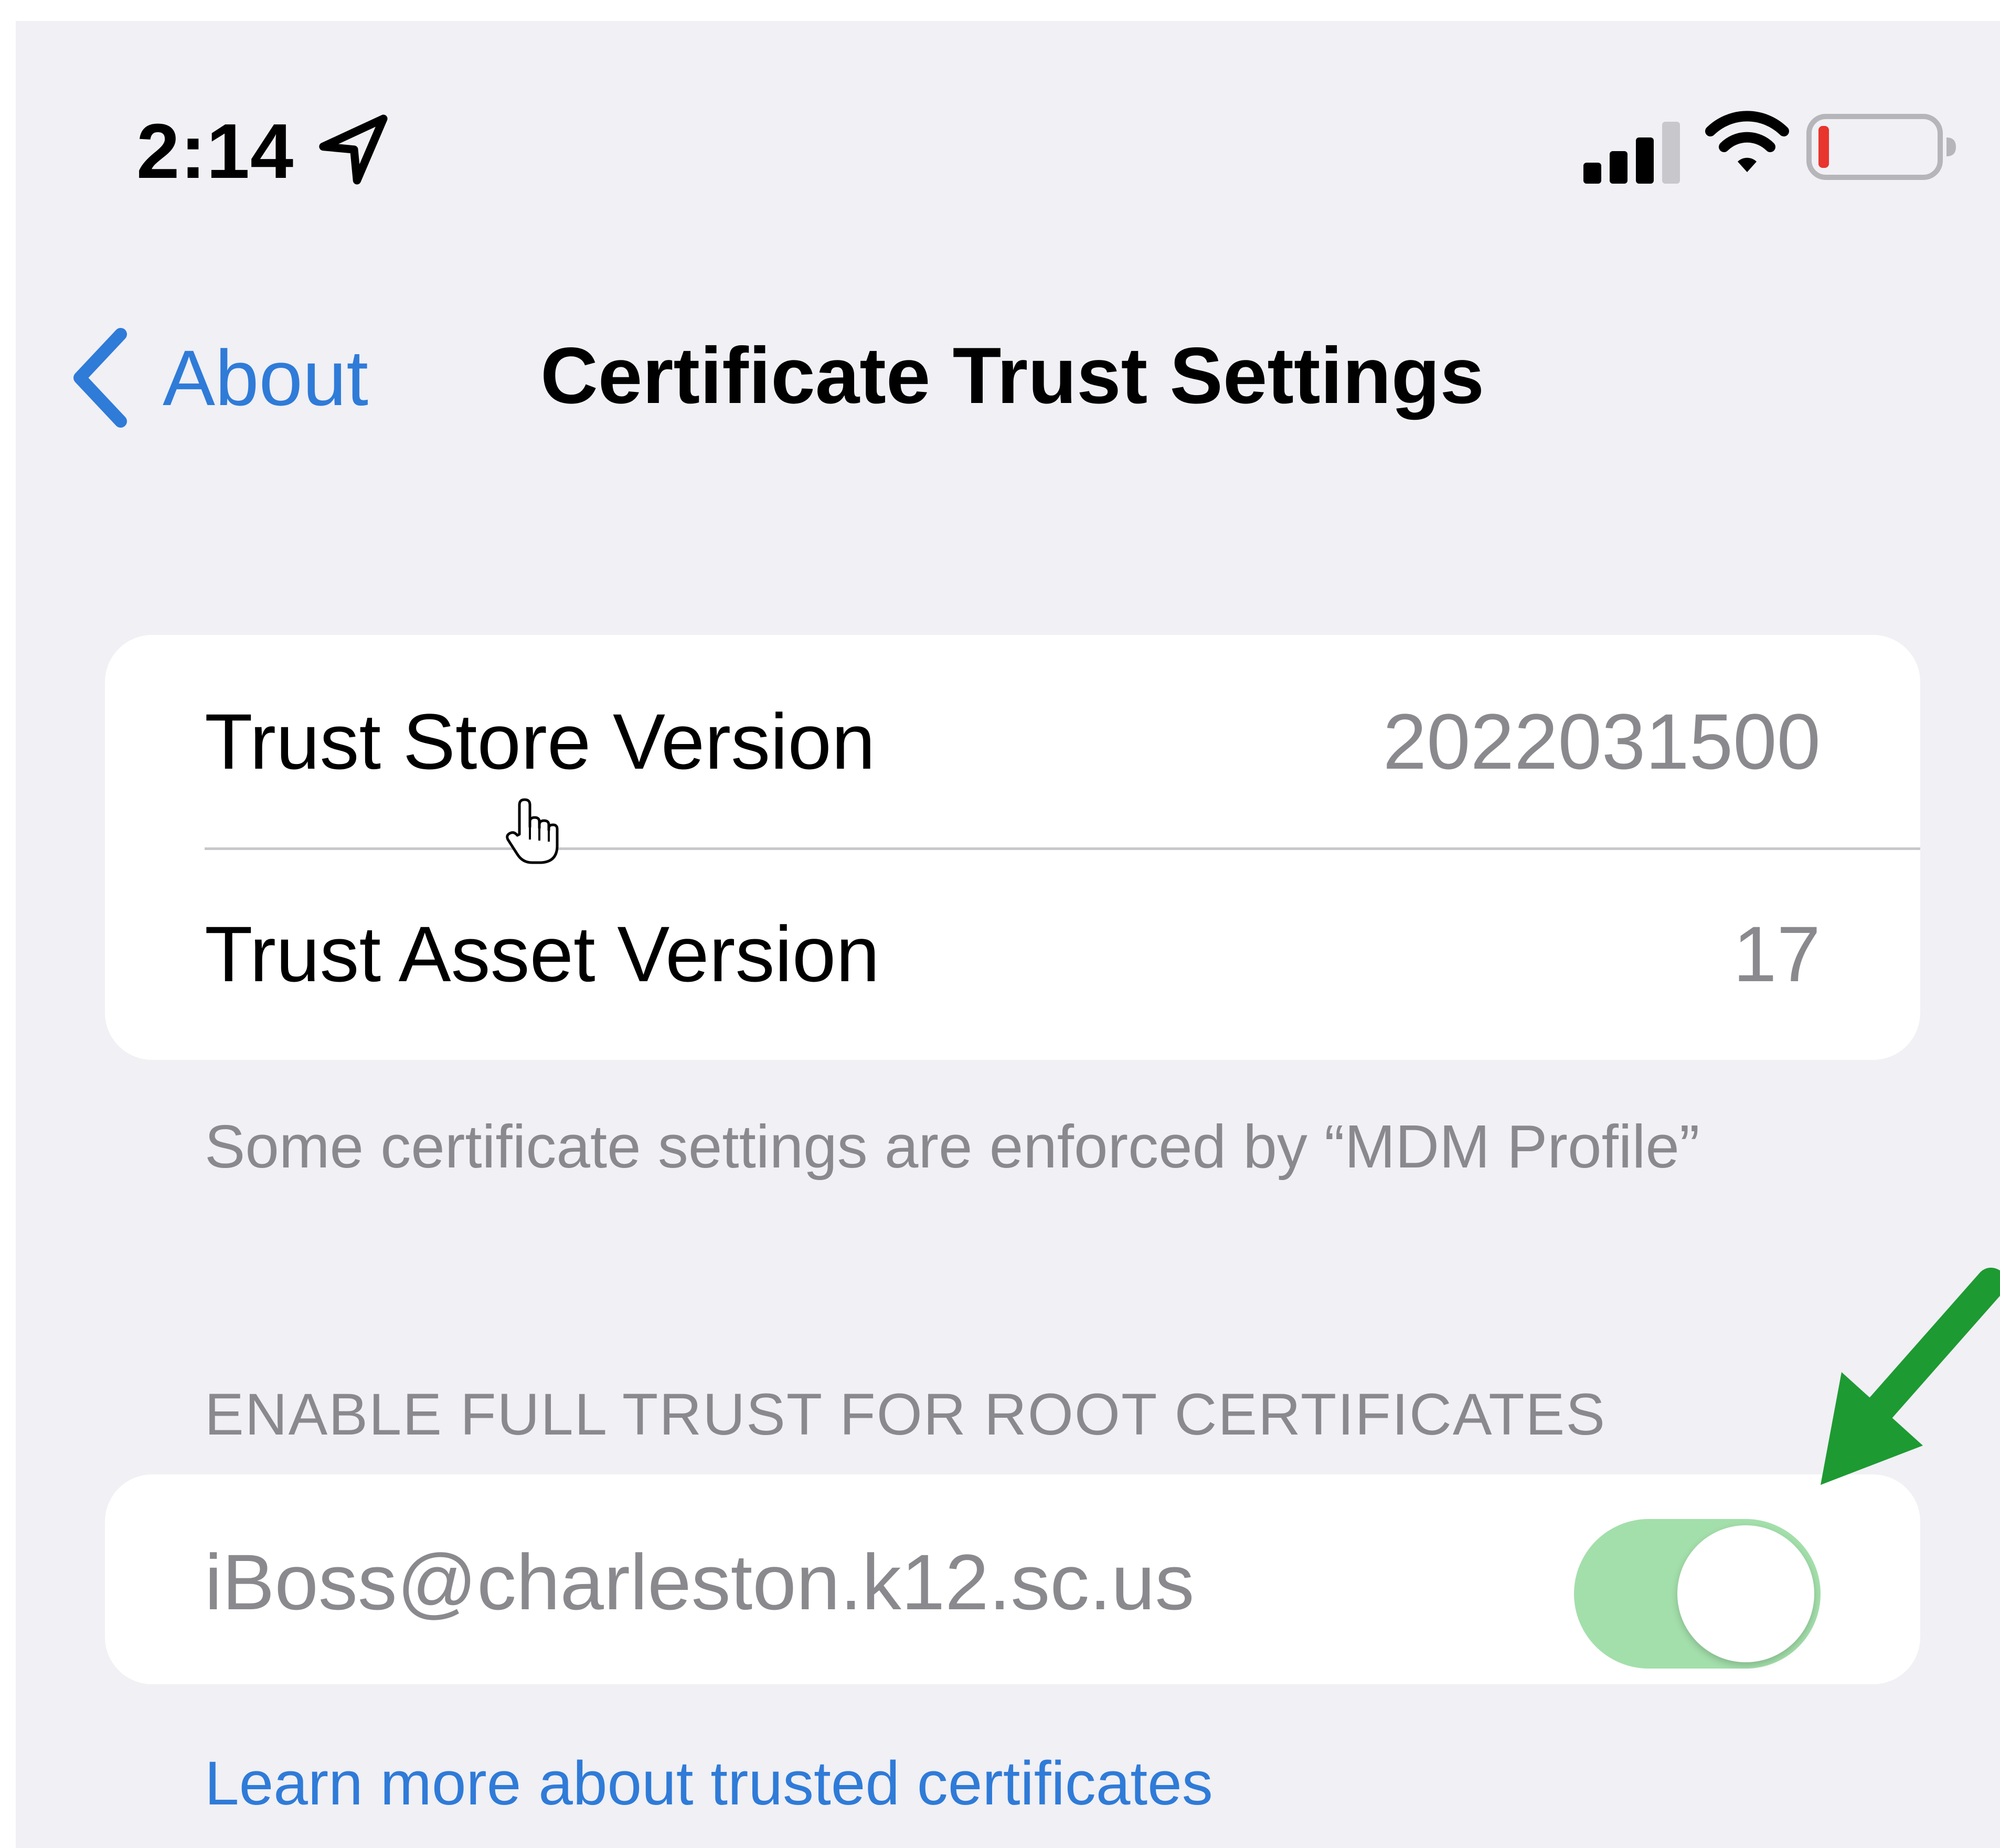 This screenshot has width=2000, height=1848. What do you see at coordinates (906, 1414) in the screenshot?
I see `section-header: ENABLE FULL TRUST FOR ROOT CERTIFICATES` at bounding box center [906, 1414].